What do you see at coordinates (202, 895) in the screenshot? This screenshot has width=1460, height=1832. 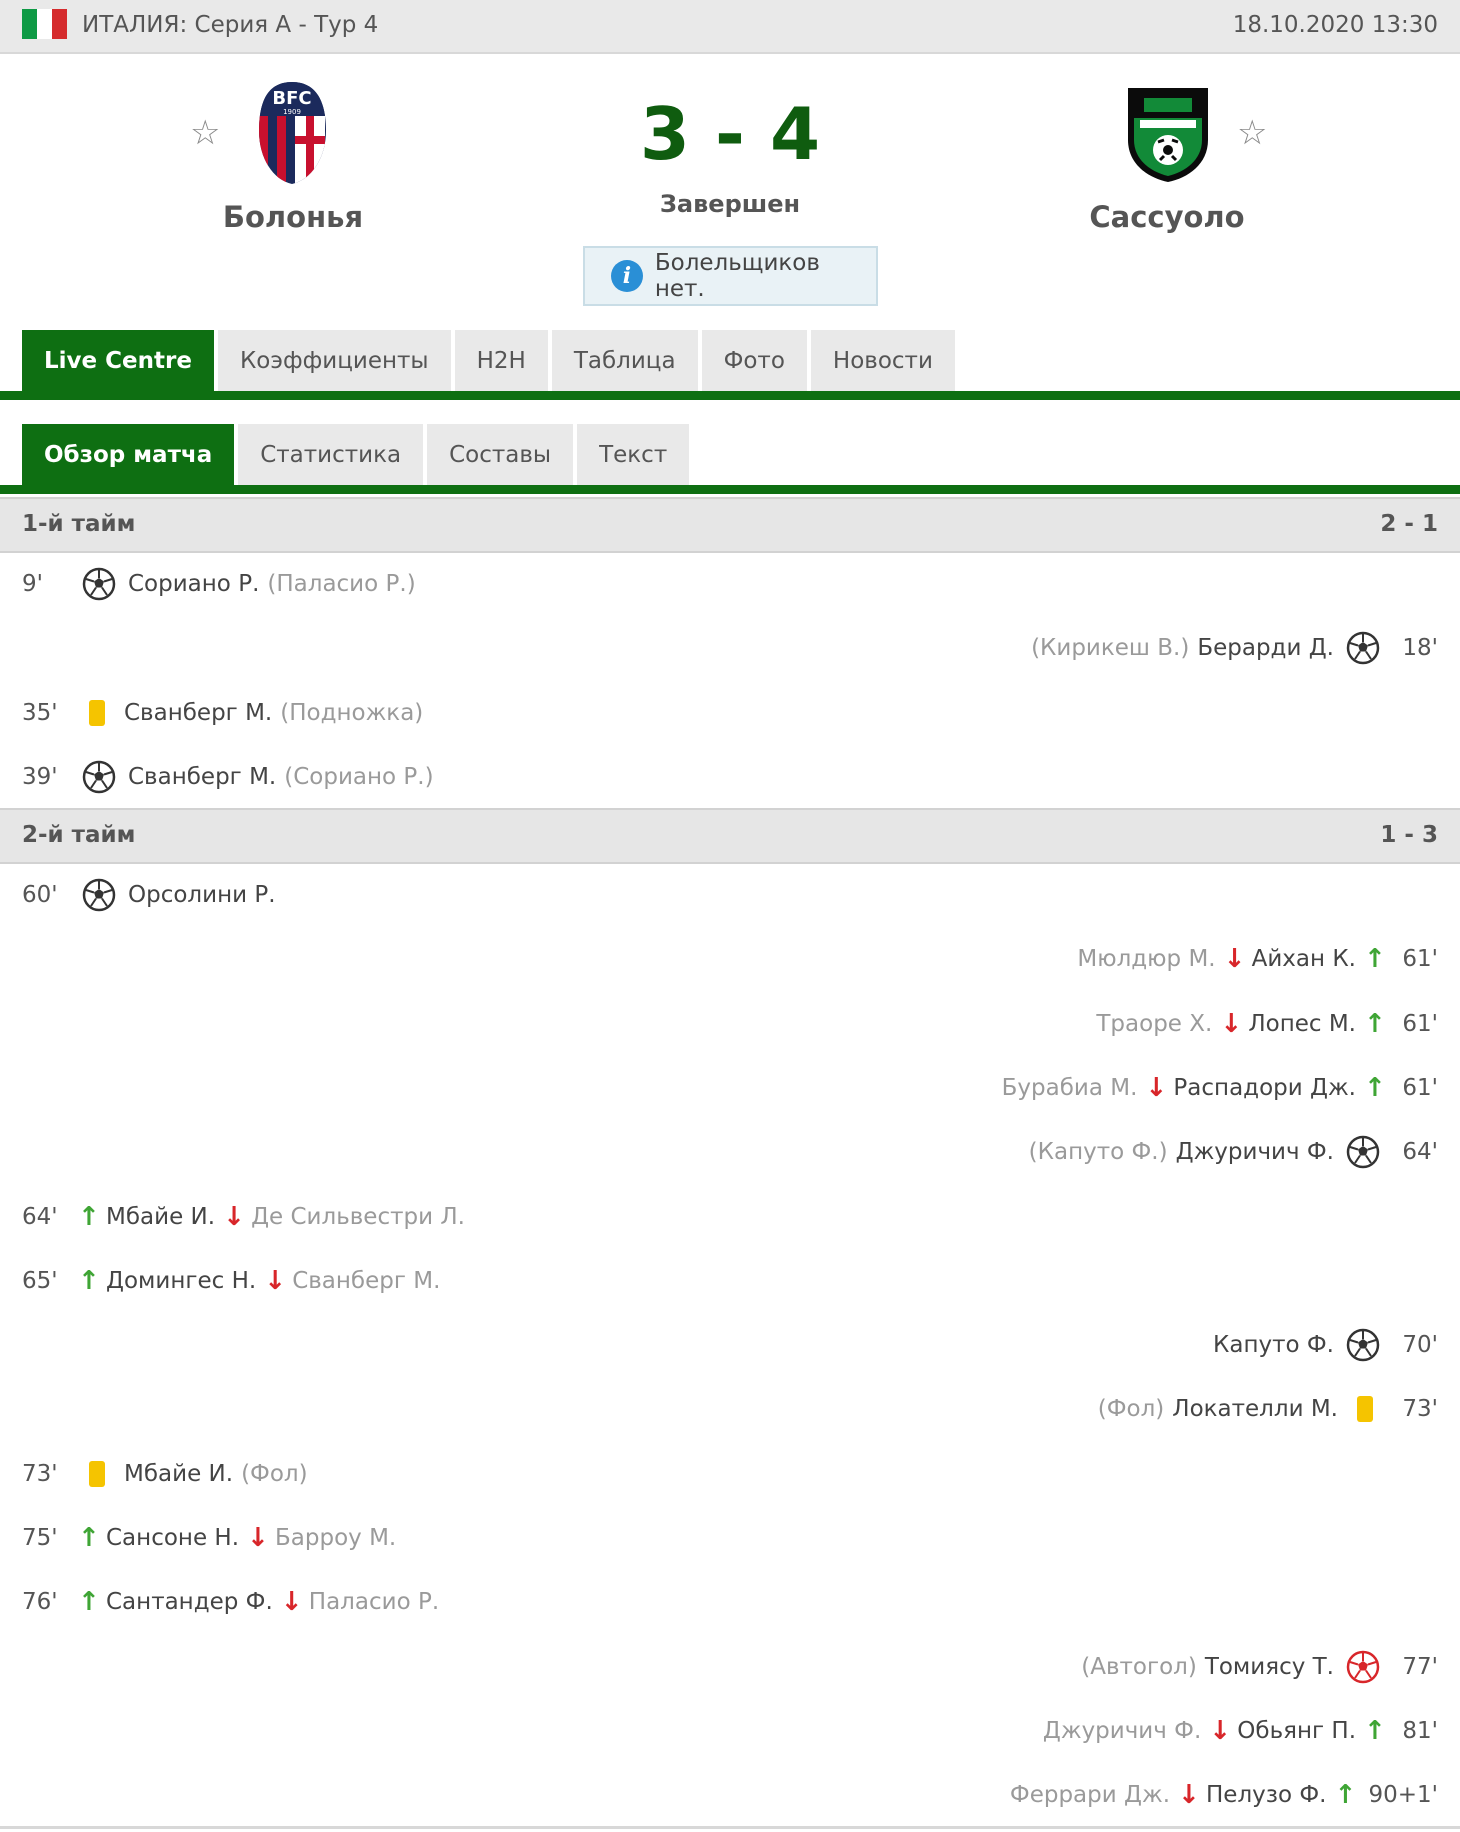 I see `player-name: Орсолини Р.` at bounding box center [202, 895].